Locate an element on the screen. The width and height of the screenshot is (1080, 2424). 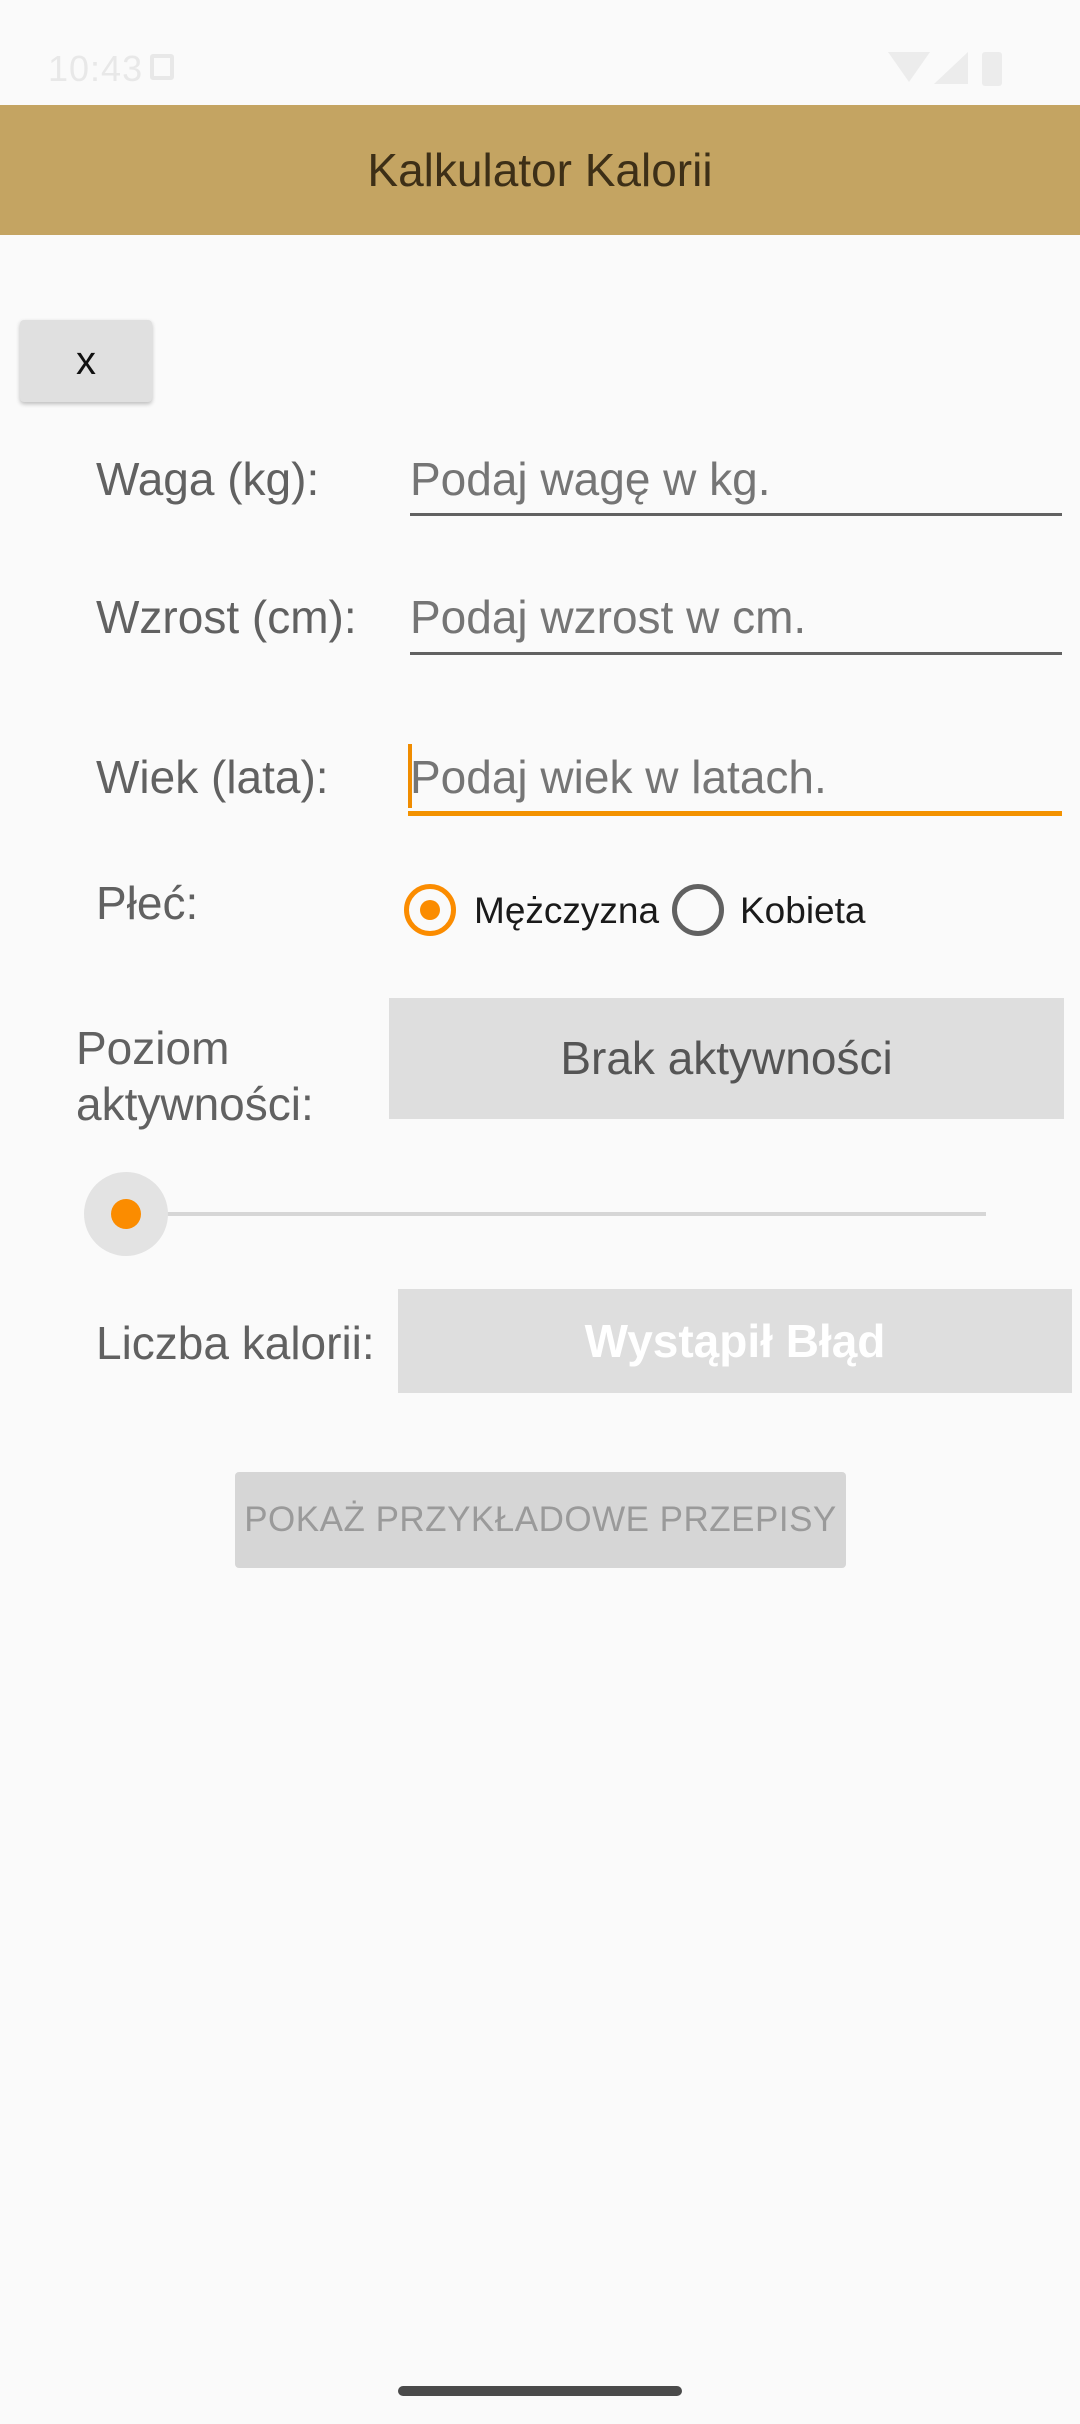
age-input-underline is located at coordinates (735, 813).